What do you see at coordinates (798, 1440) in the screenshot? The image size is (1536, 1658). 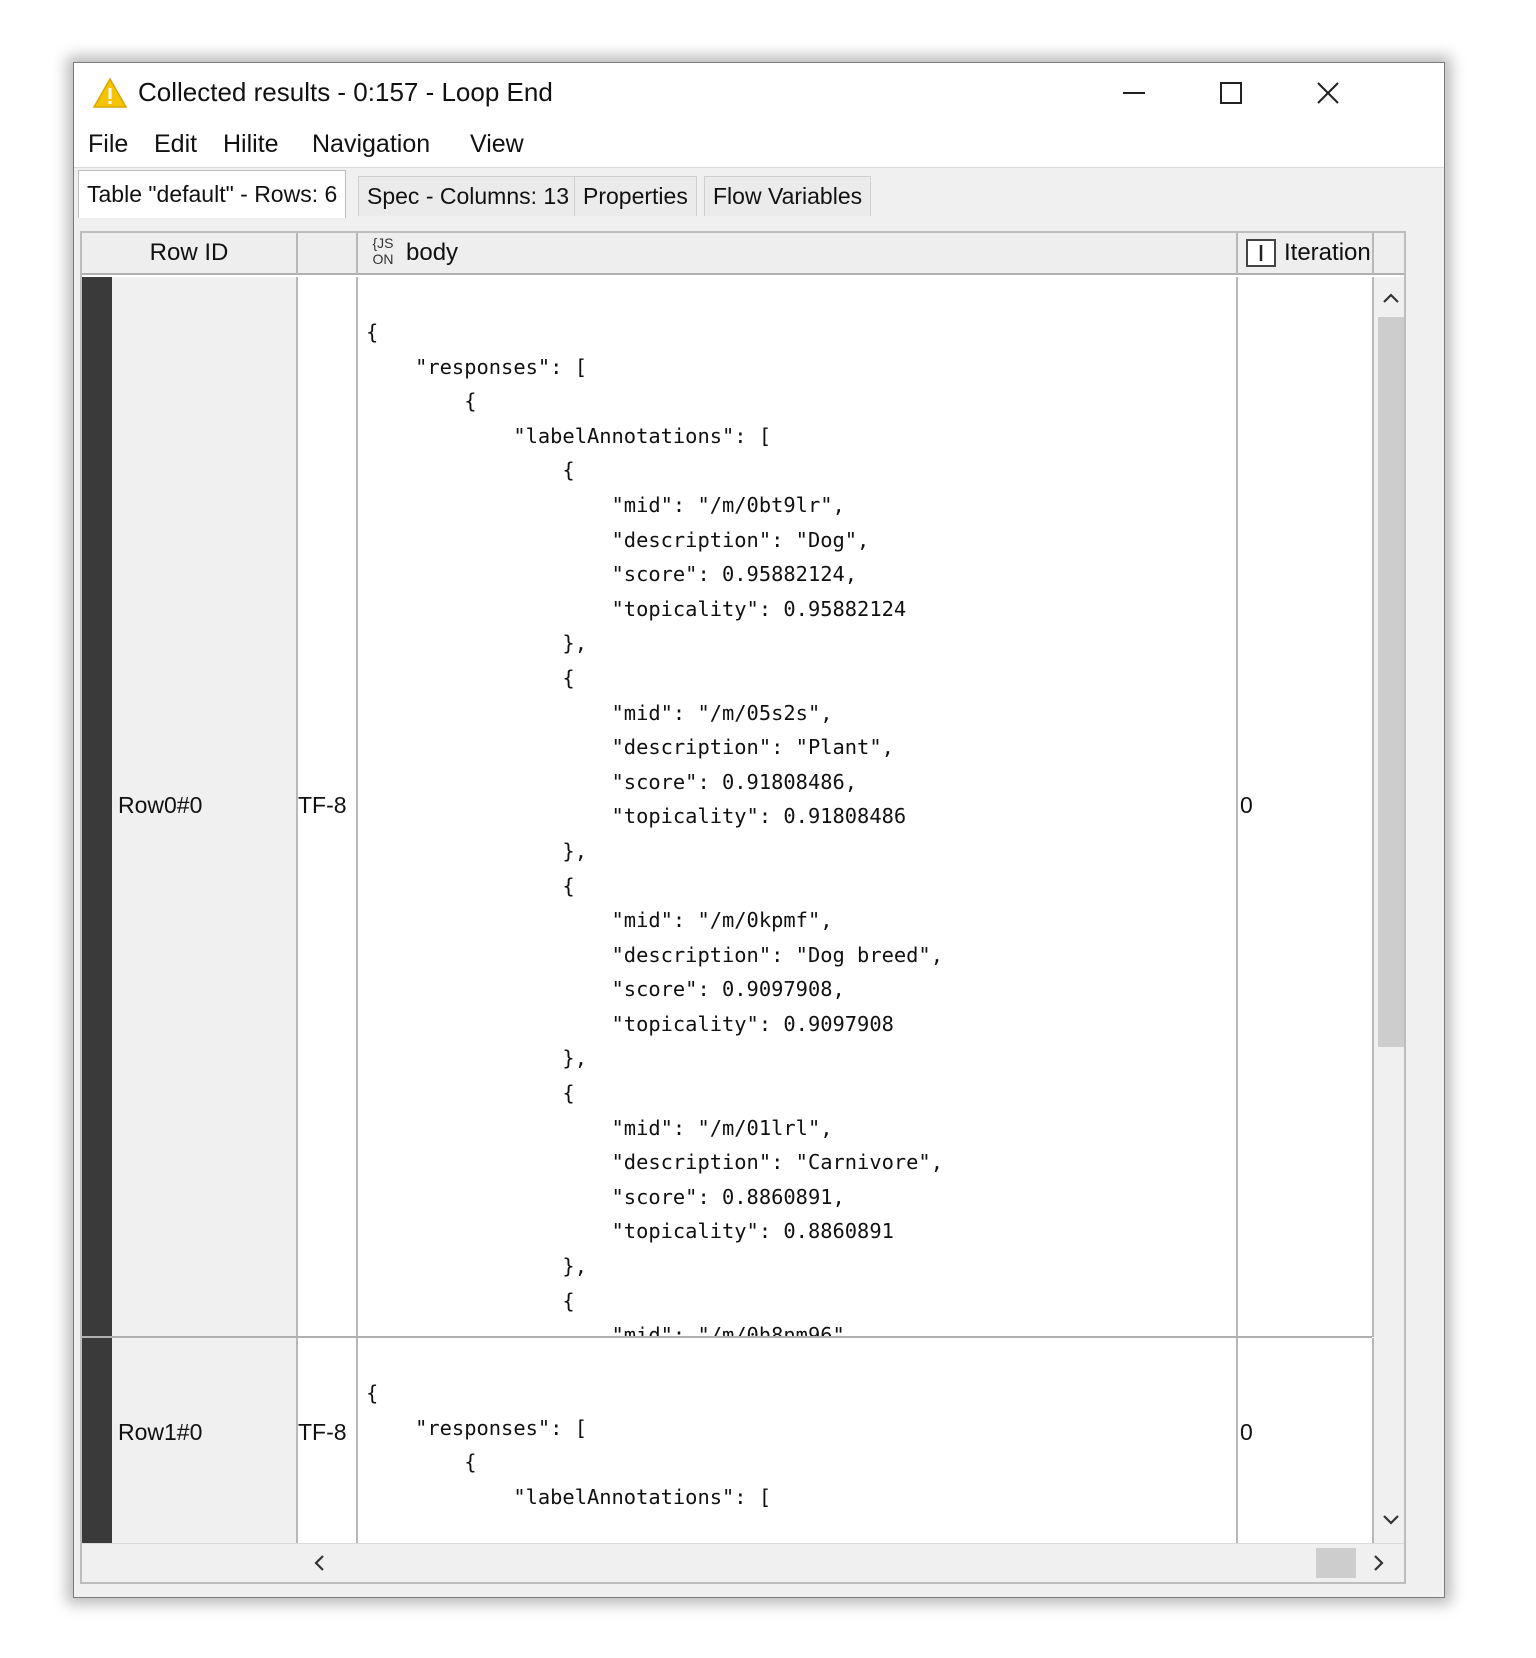 I see `body-cell: { "responses": [ { "labelAnnotations": [` at bounding box center [798, 1440].